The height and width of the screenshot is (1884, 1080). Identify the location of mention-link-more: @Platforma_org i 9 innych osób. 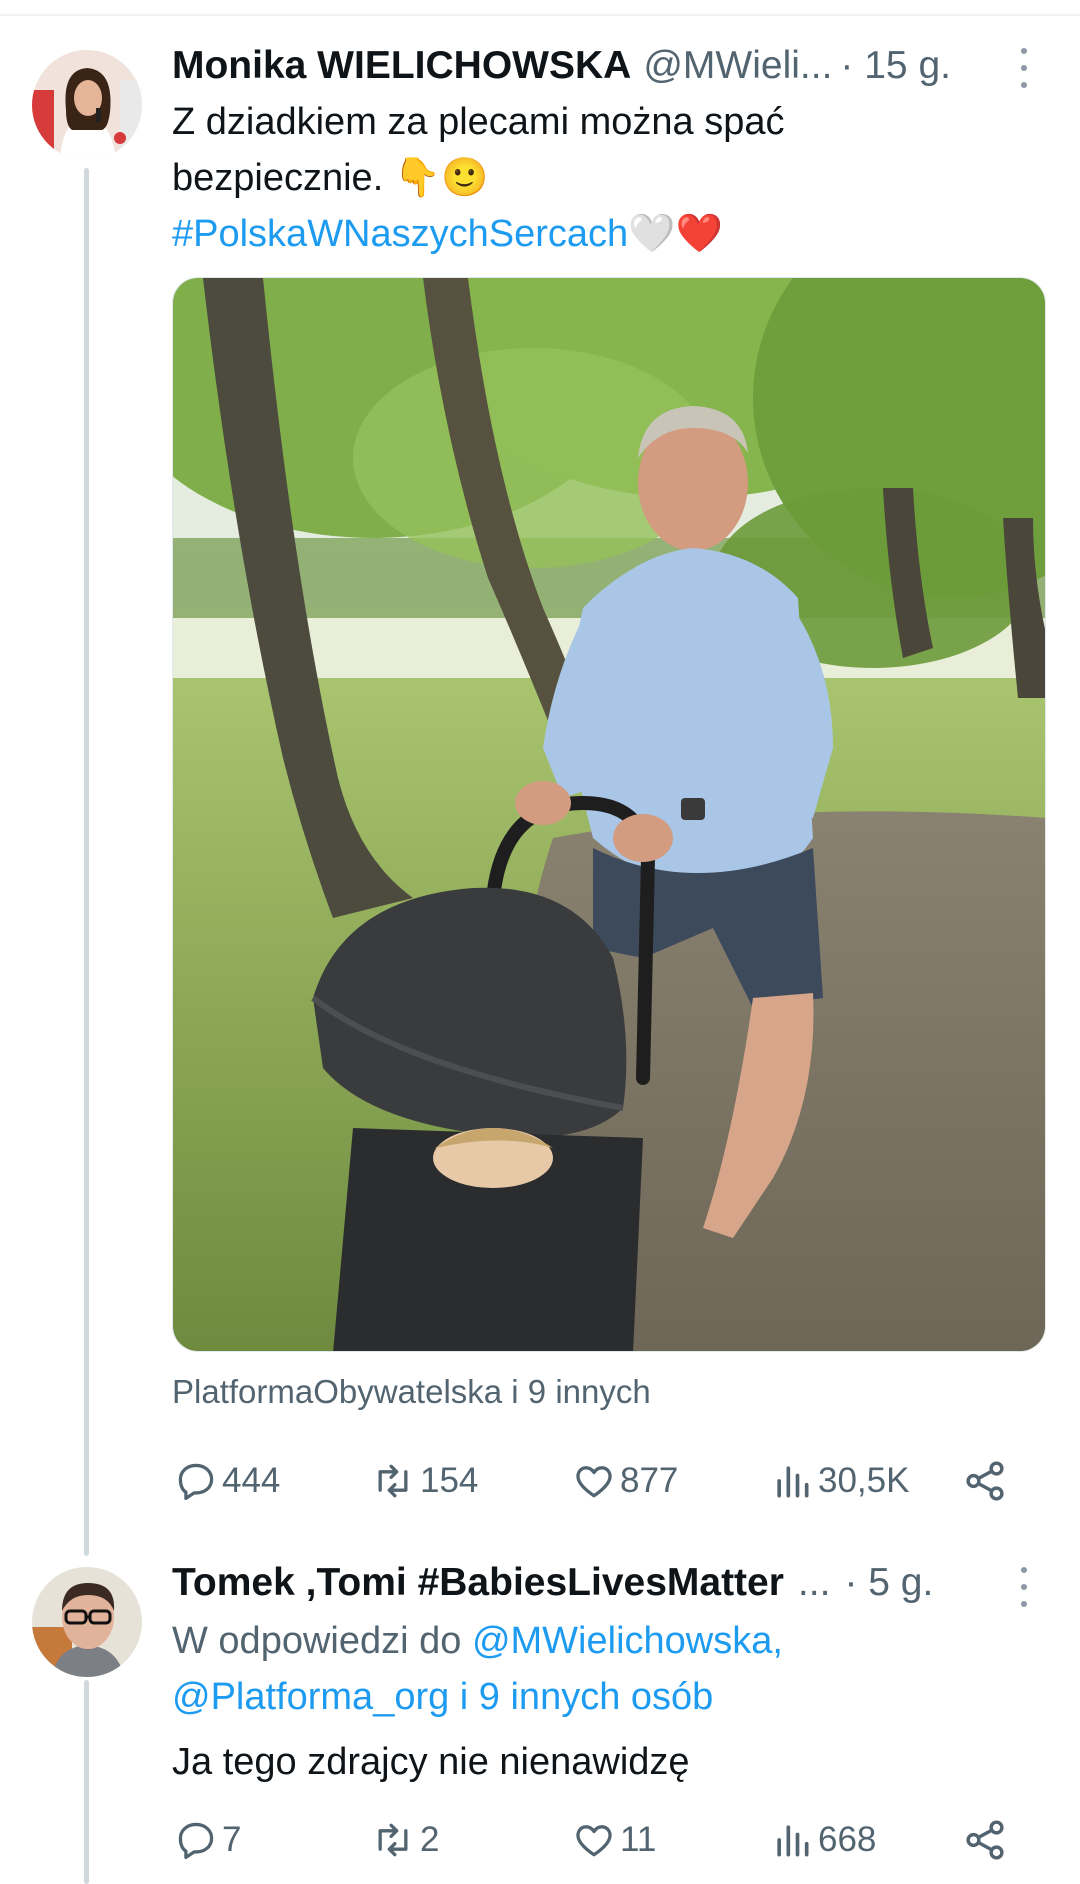
(477, 1697).